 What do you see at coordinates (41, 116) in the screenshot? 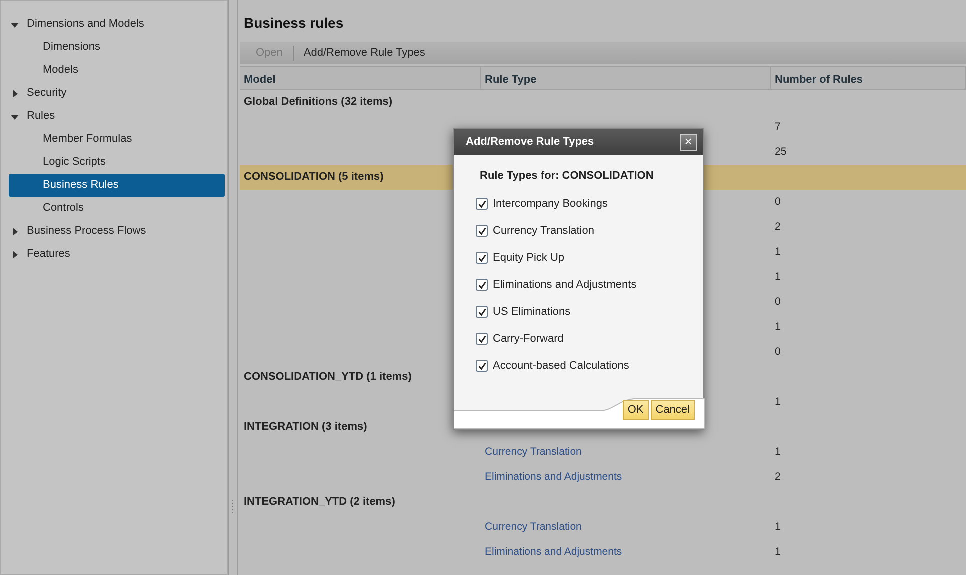
I see `sidebar-item: Rules` at bounding box center [41, 116].